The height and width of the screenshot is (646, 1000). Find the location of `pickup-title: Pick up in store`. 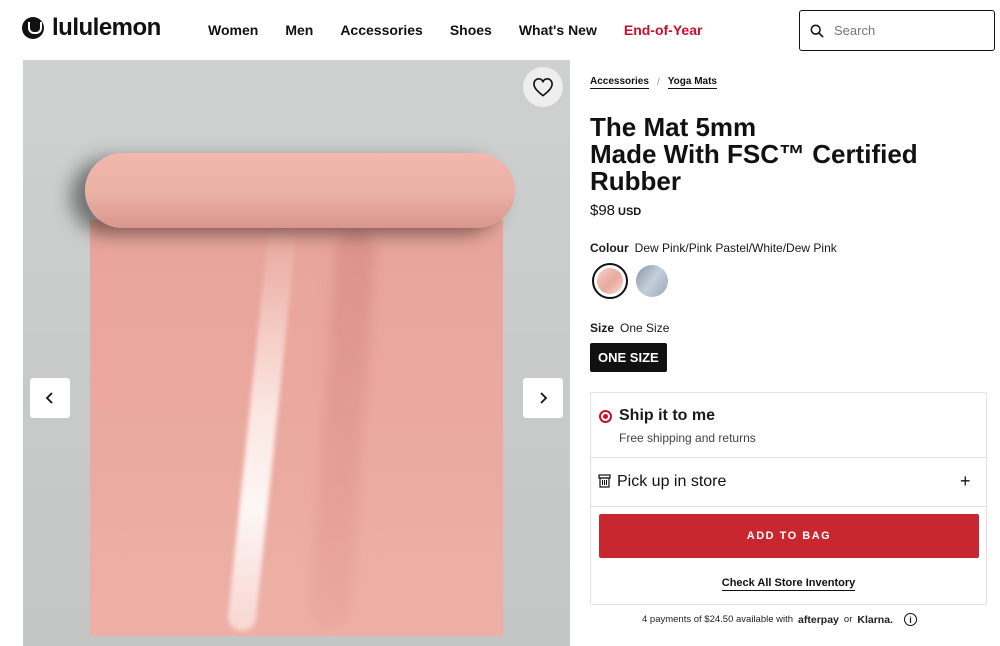

pickup-title: Pick up in store is located at coordinates (672, 481).